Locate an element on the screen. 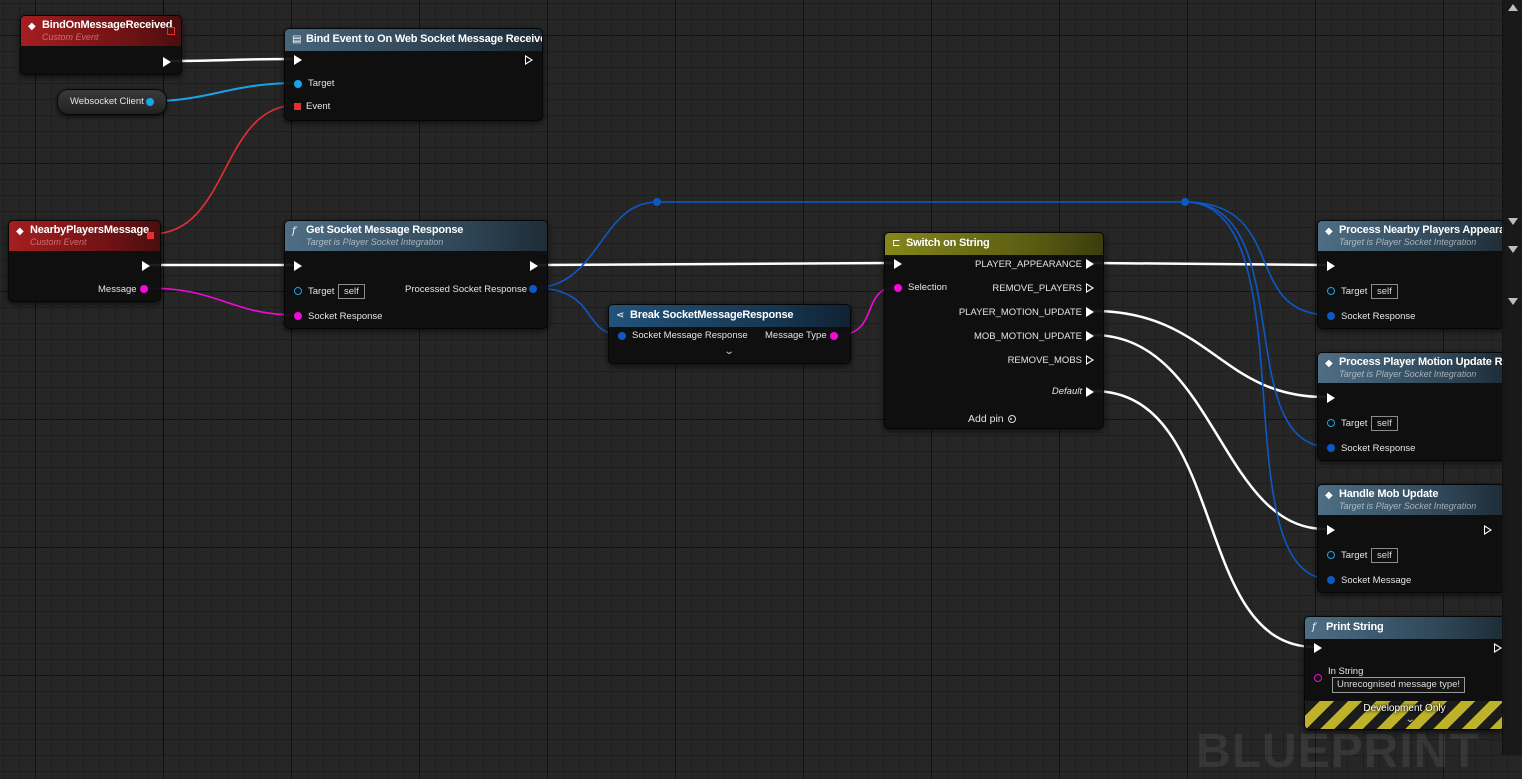 The width and height of the screenshot is (1522, 779). string-wire is located at coordinates (222, 301).